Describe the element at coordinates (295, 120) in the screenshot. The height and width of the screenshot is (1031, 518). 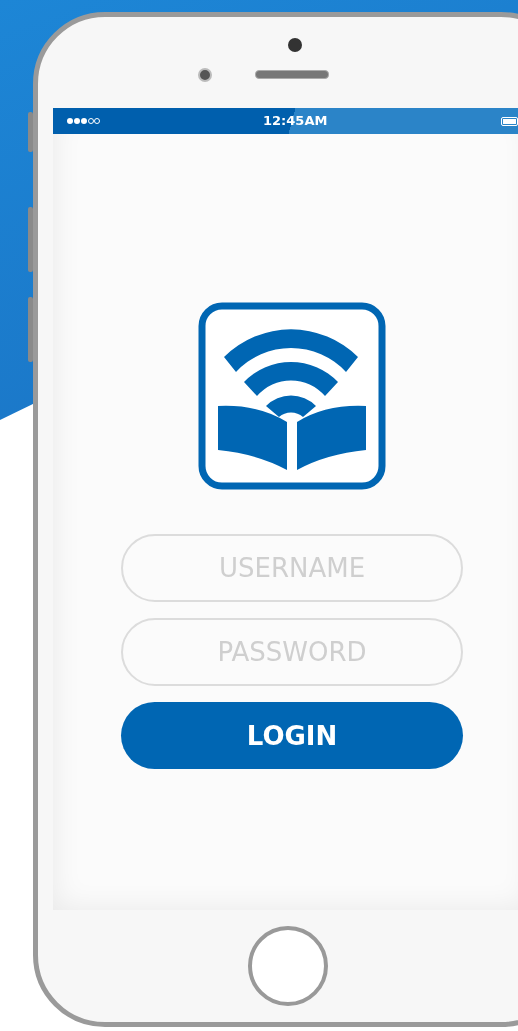
I see `status-time: 12:45AM` at that location.